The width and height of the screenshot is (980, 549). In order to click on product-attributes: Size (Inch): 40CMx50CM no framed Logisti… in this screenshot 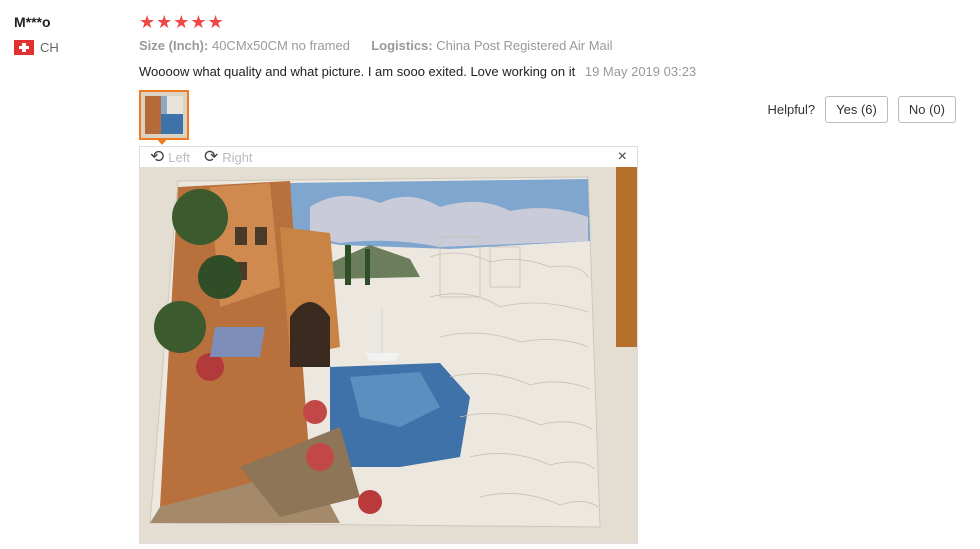, I will do `click(376, 45)`.